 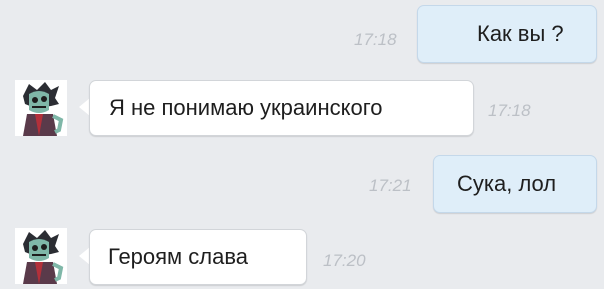 I want to click on outgoing-message-bubble: Сука, лол, so click(x=515, y=184).